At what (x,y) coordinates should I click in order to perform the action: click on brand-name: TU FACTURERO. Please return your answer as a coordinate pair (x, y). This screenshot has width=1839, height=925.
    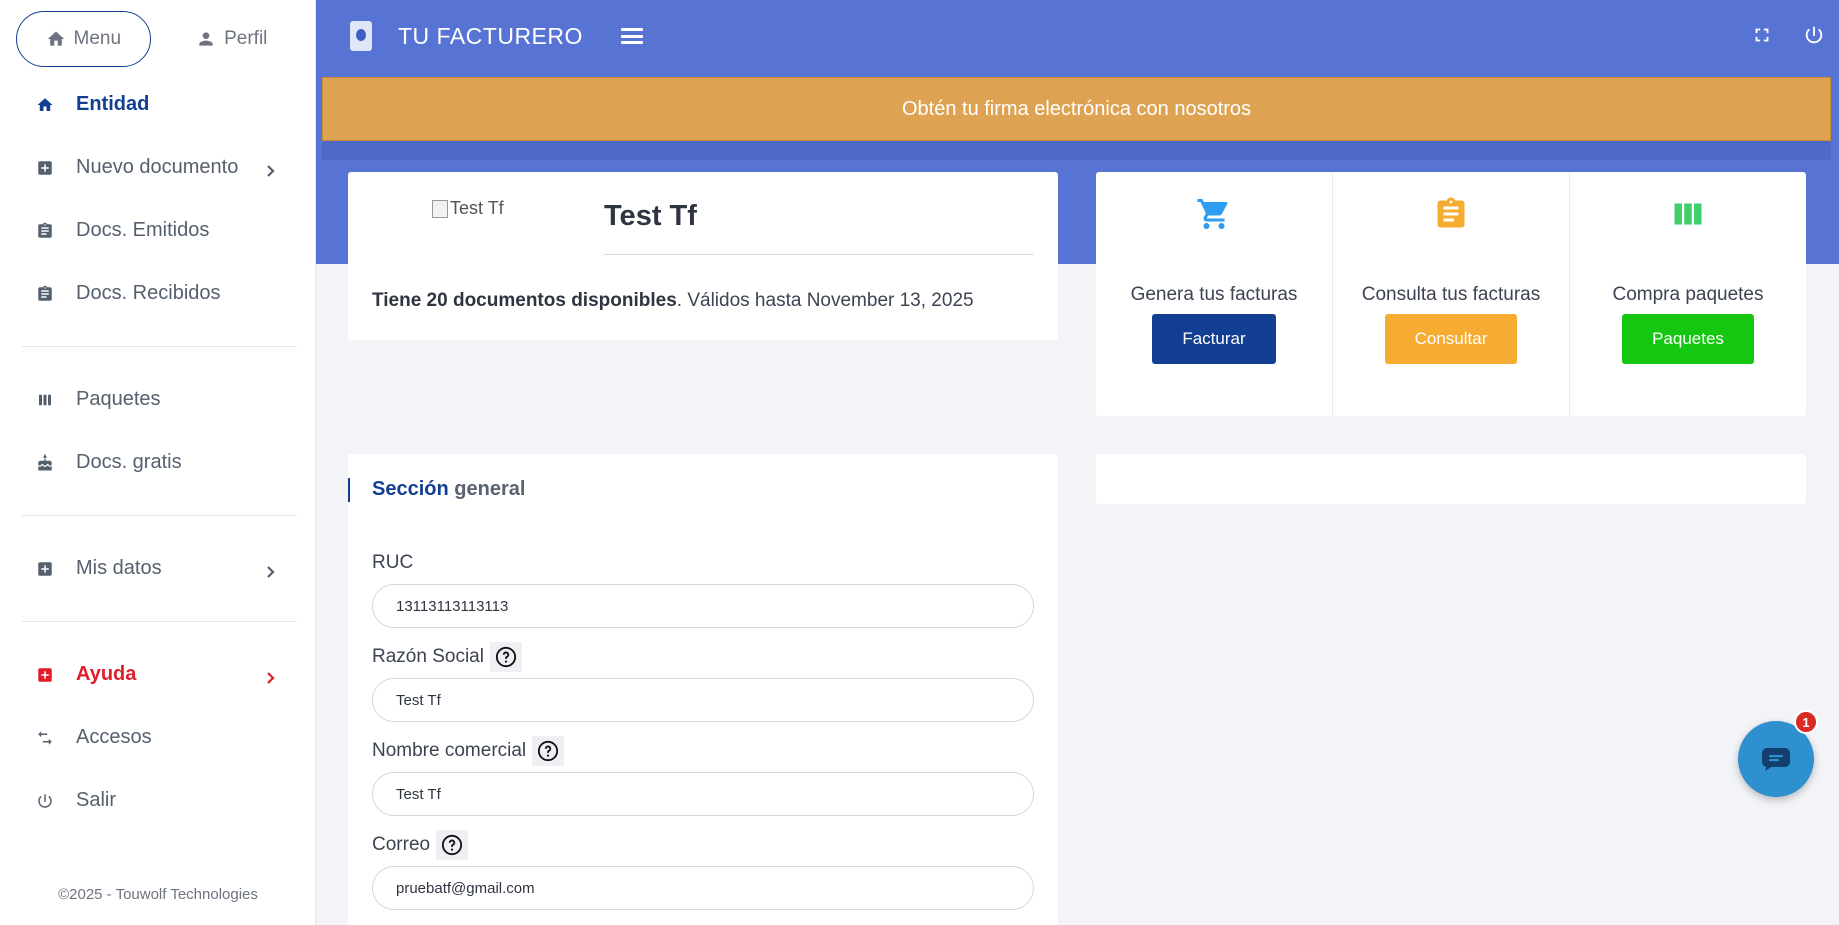
    Looking at the image, I should click on (490, 35).